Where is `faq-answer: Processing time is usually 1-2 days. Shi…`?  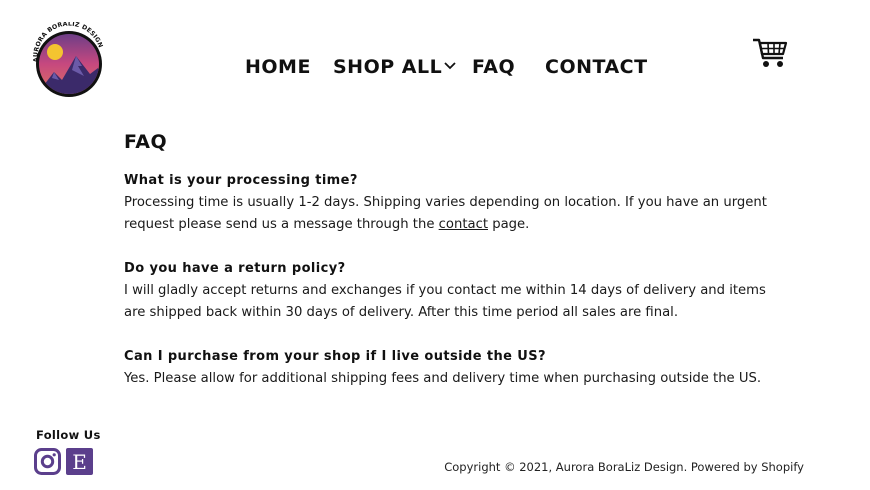
faq-answer: Processing time is usually 1-2 days. Shi… is located at coordinates (454, 214).